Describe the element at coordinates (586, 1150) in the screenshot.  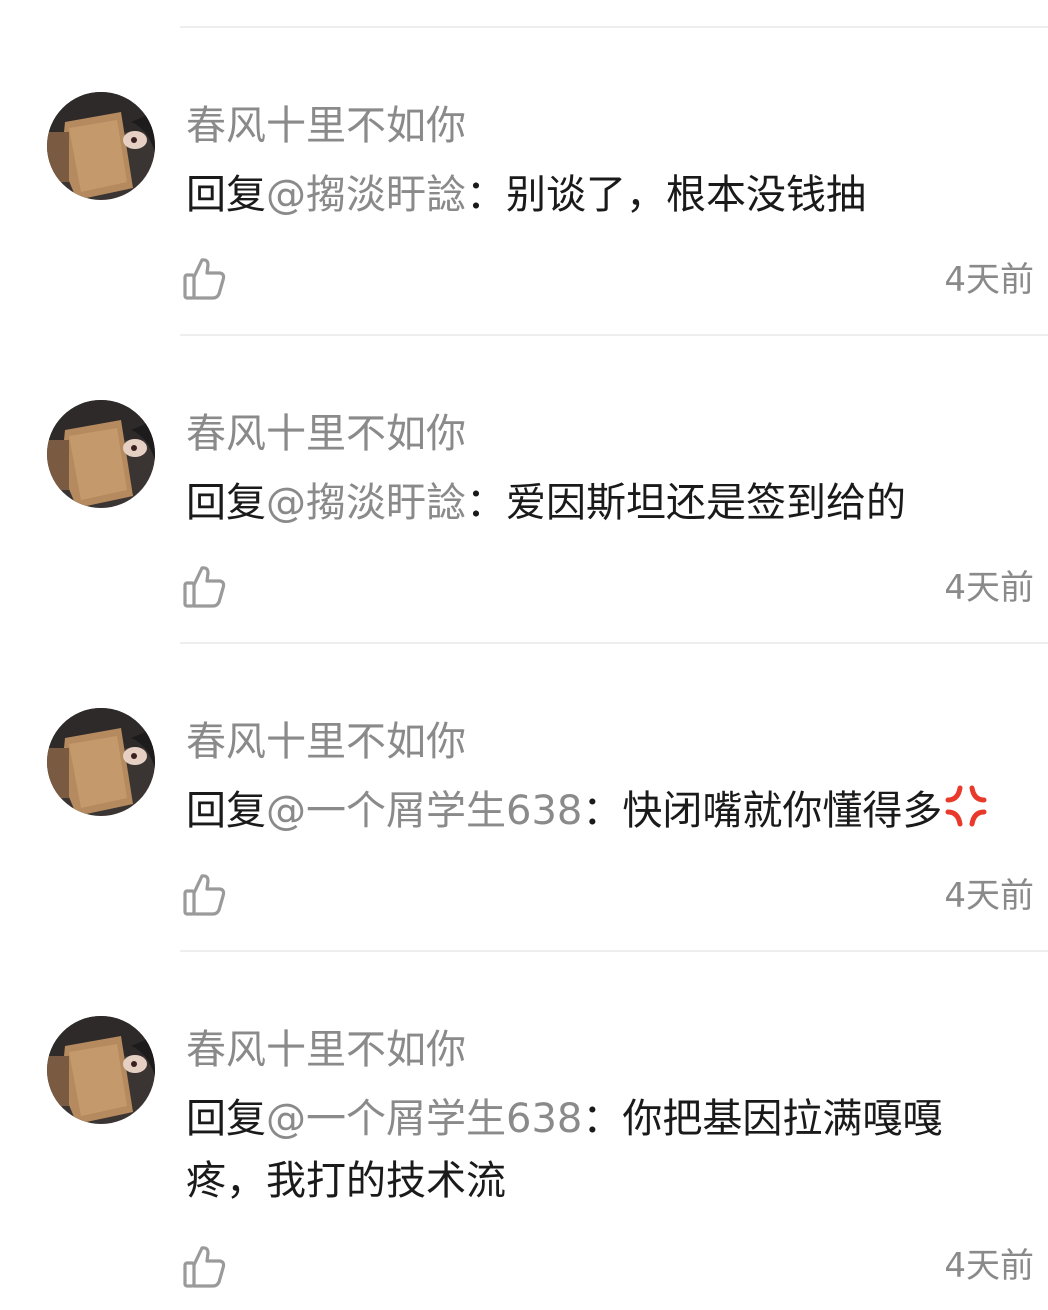
I see `comment-text: 回复@一个屑学生638：你把基因拉满嘎嘎疼，我打的技术流` at that location.